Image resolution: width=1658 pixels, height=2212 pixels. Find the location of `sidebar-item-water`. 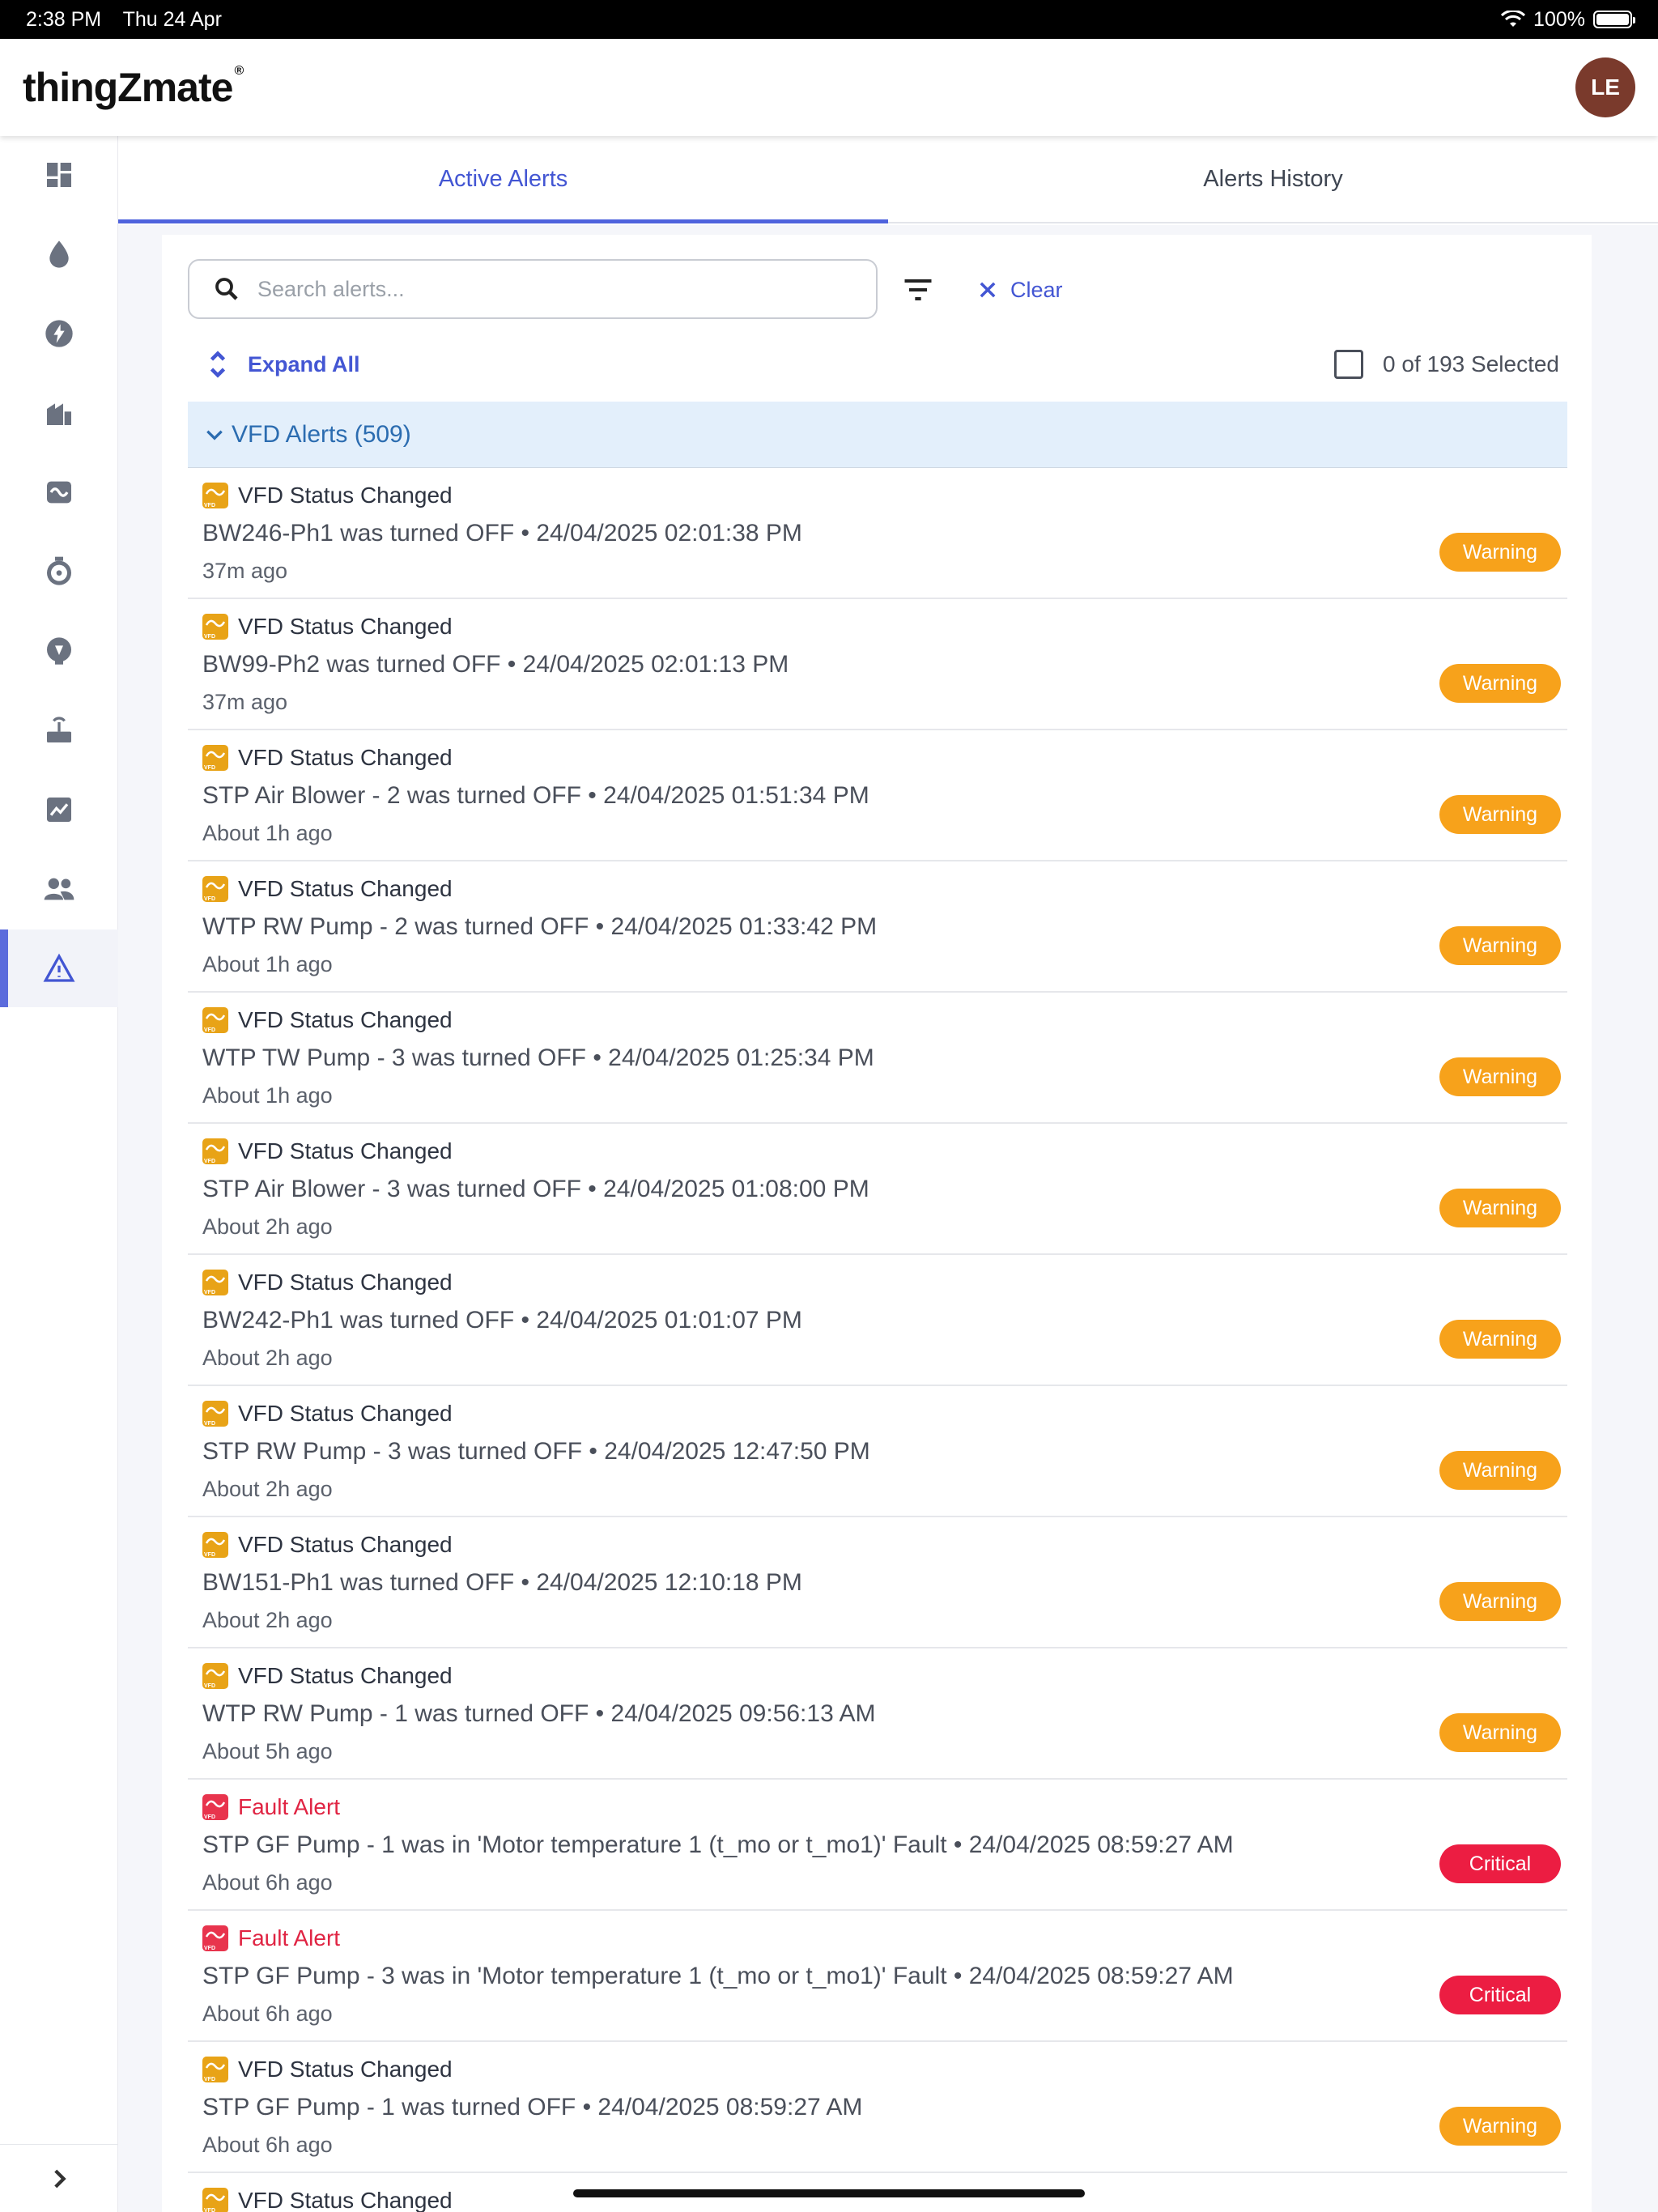

sidebar-item-water is located at coordinates (59, 254).